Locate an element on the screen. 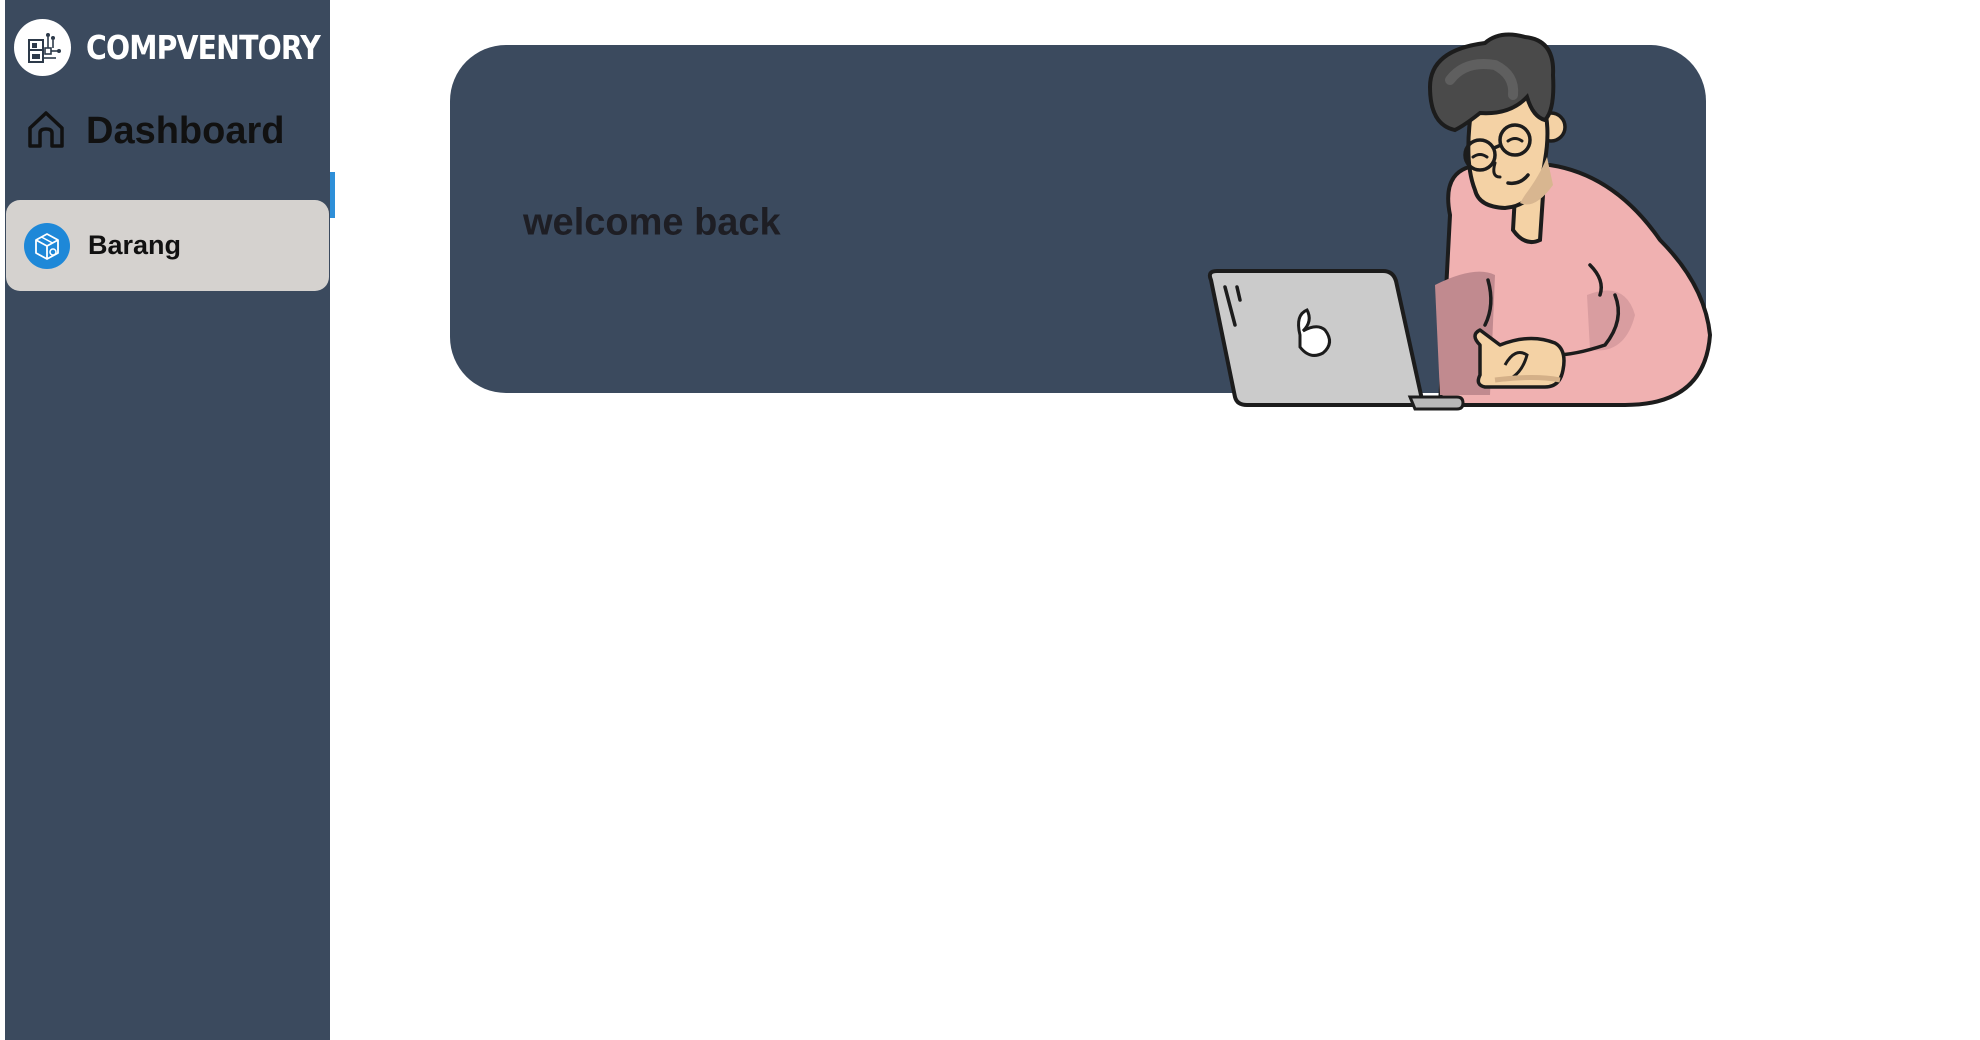 This screenshot has width=1980, height=1040. home-icon is located at coordinates (46, 131).